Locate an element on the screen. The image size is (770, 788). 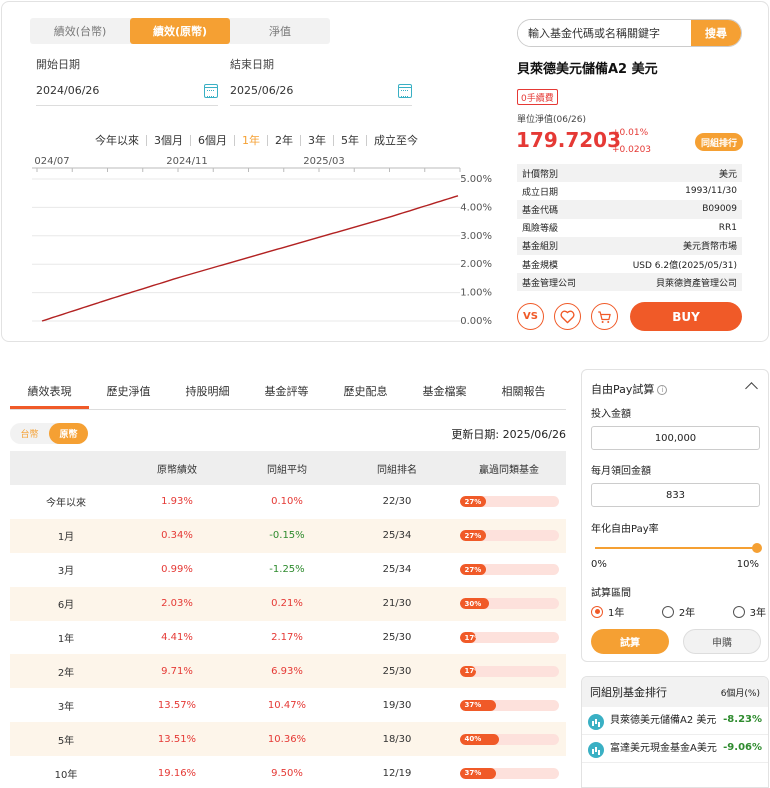
cart-icon is located at coordinates (604, 316).